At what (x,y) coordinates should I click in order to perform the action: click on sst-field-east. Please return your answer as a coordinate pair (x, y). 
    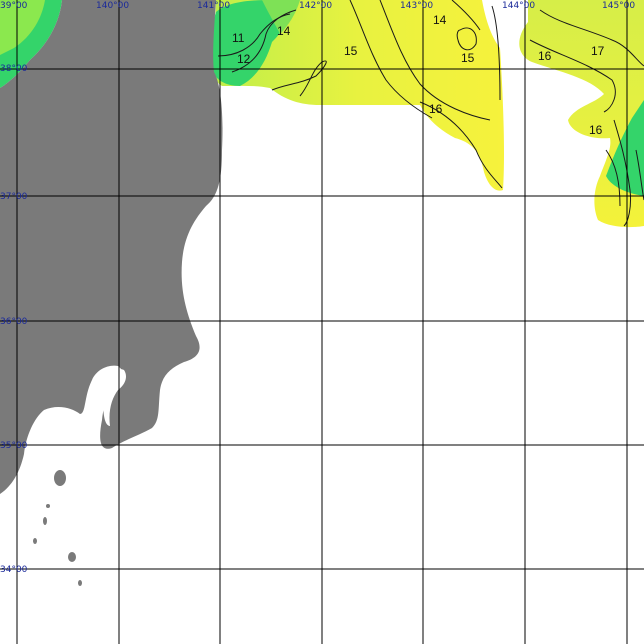
    Looking at the image, I should click on (581, 114).